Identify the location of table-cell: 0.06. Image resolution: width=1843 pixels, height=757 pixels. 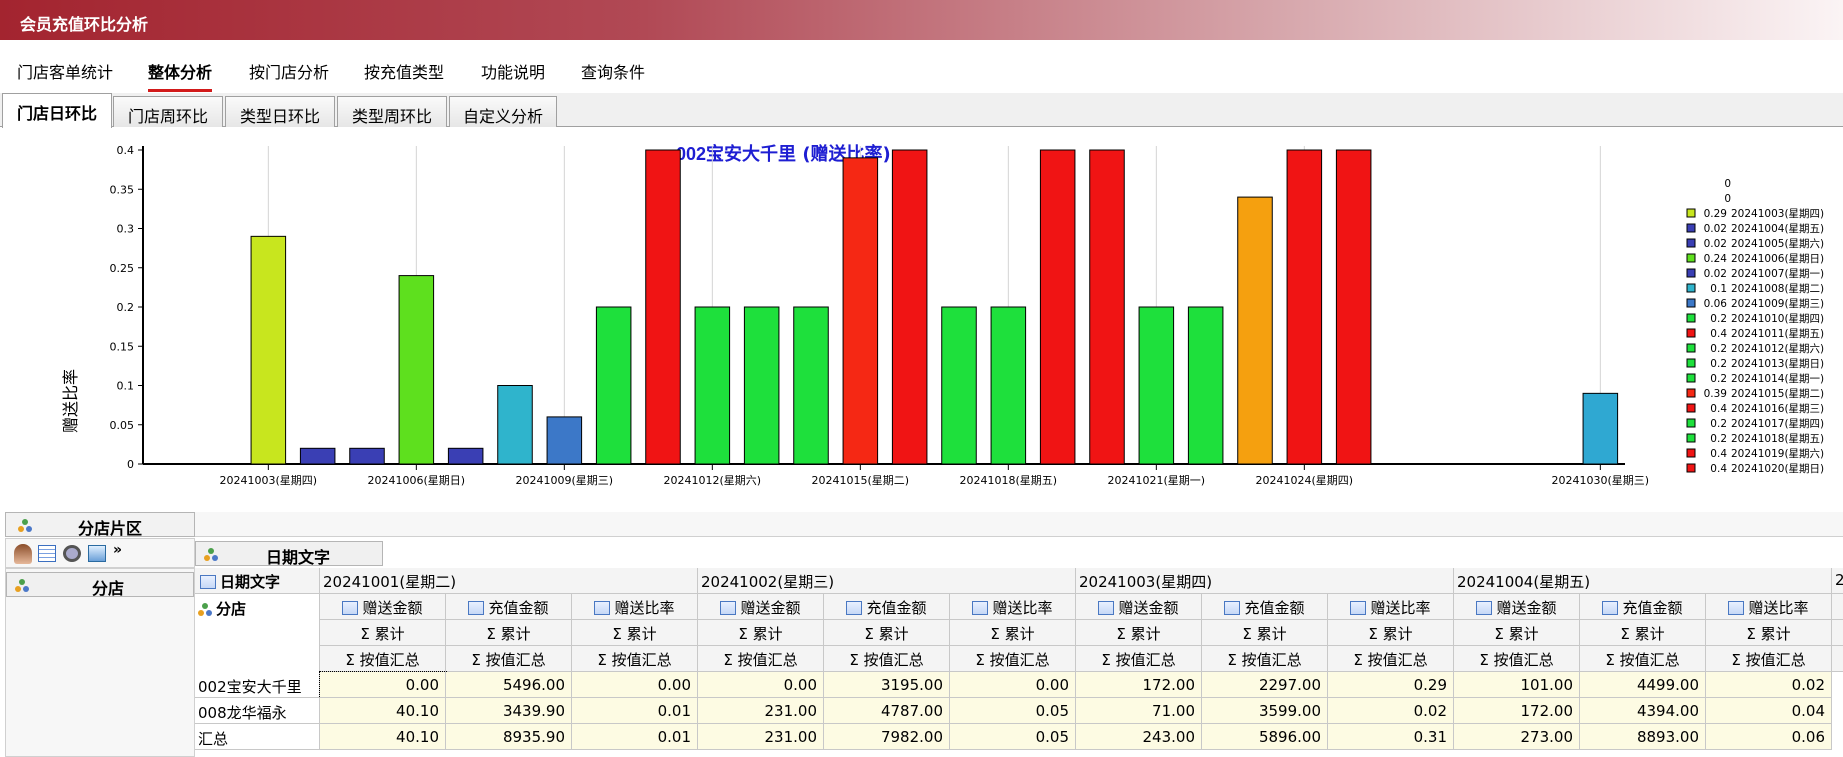
(1769, 737).